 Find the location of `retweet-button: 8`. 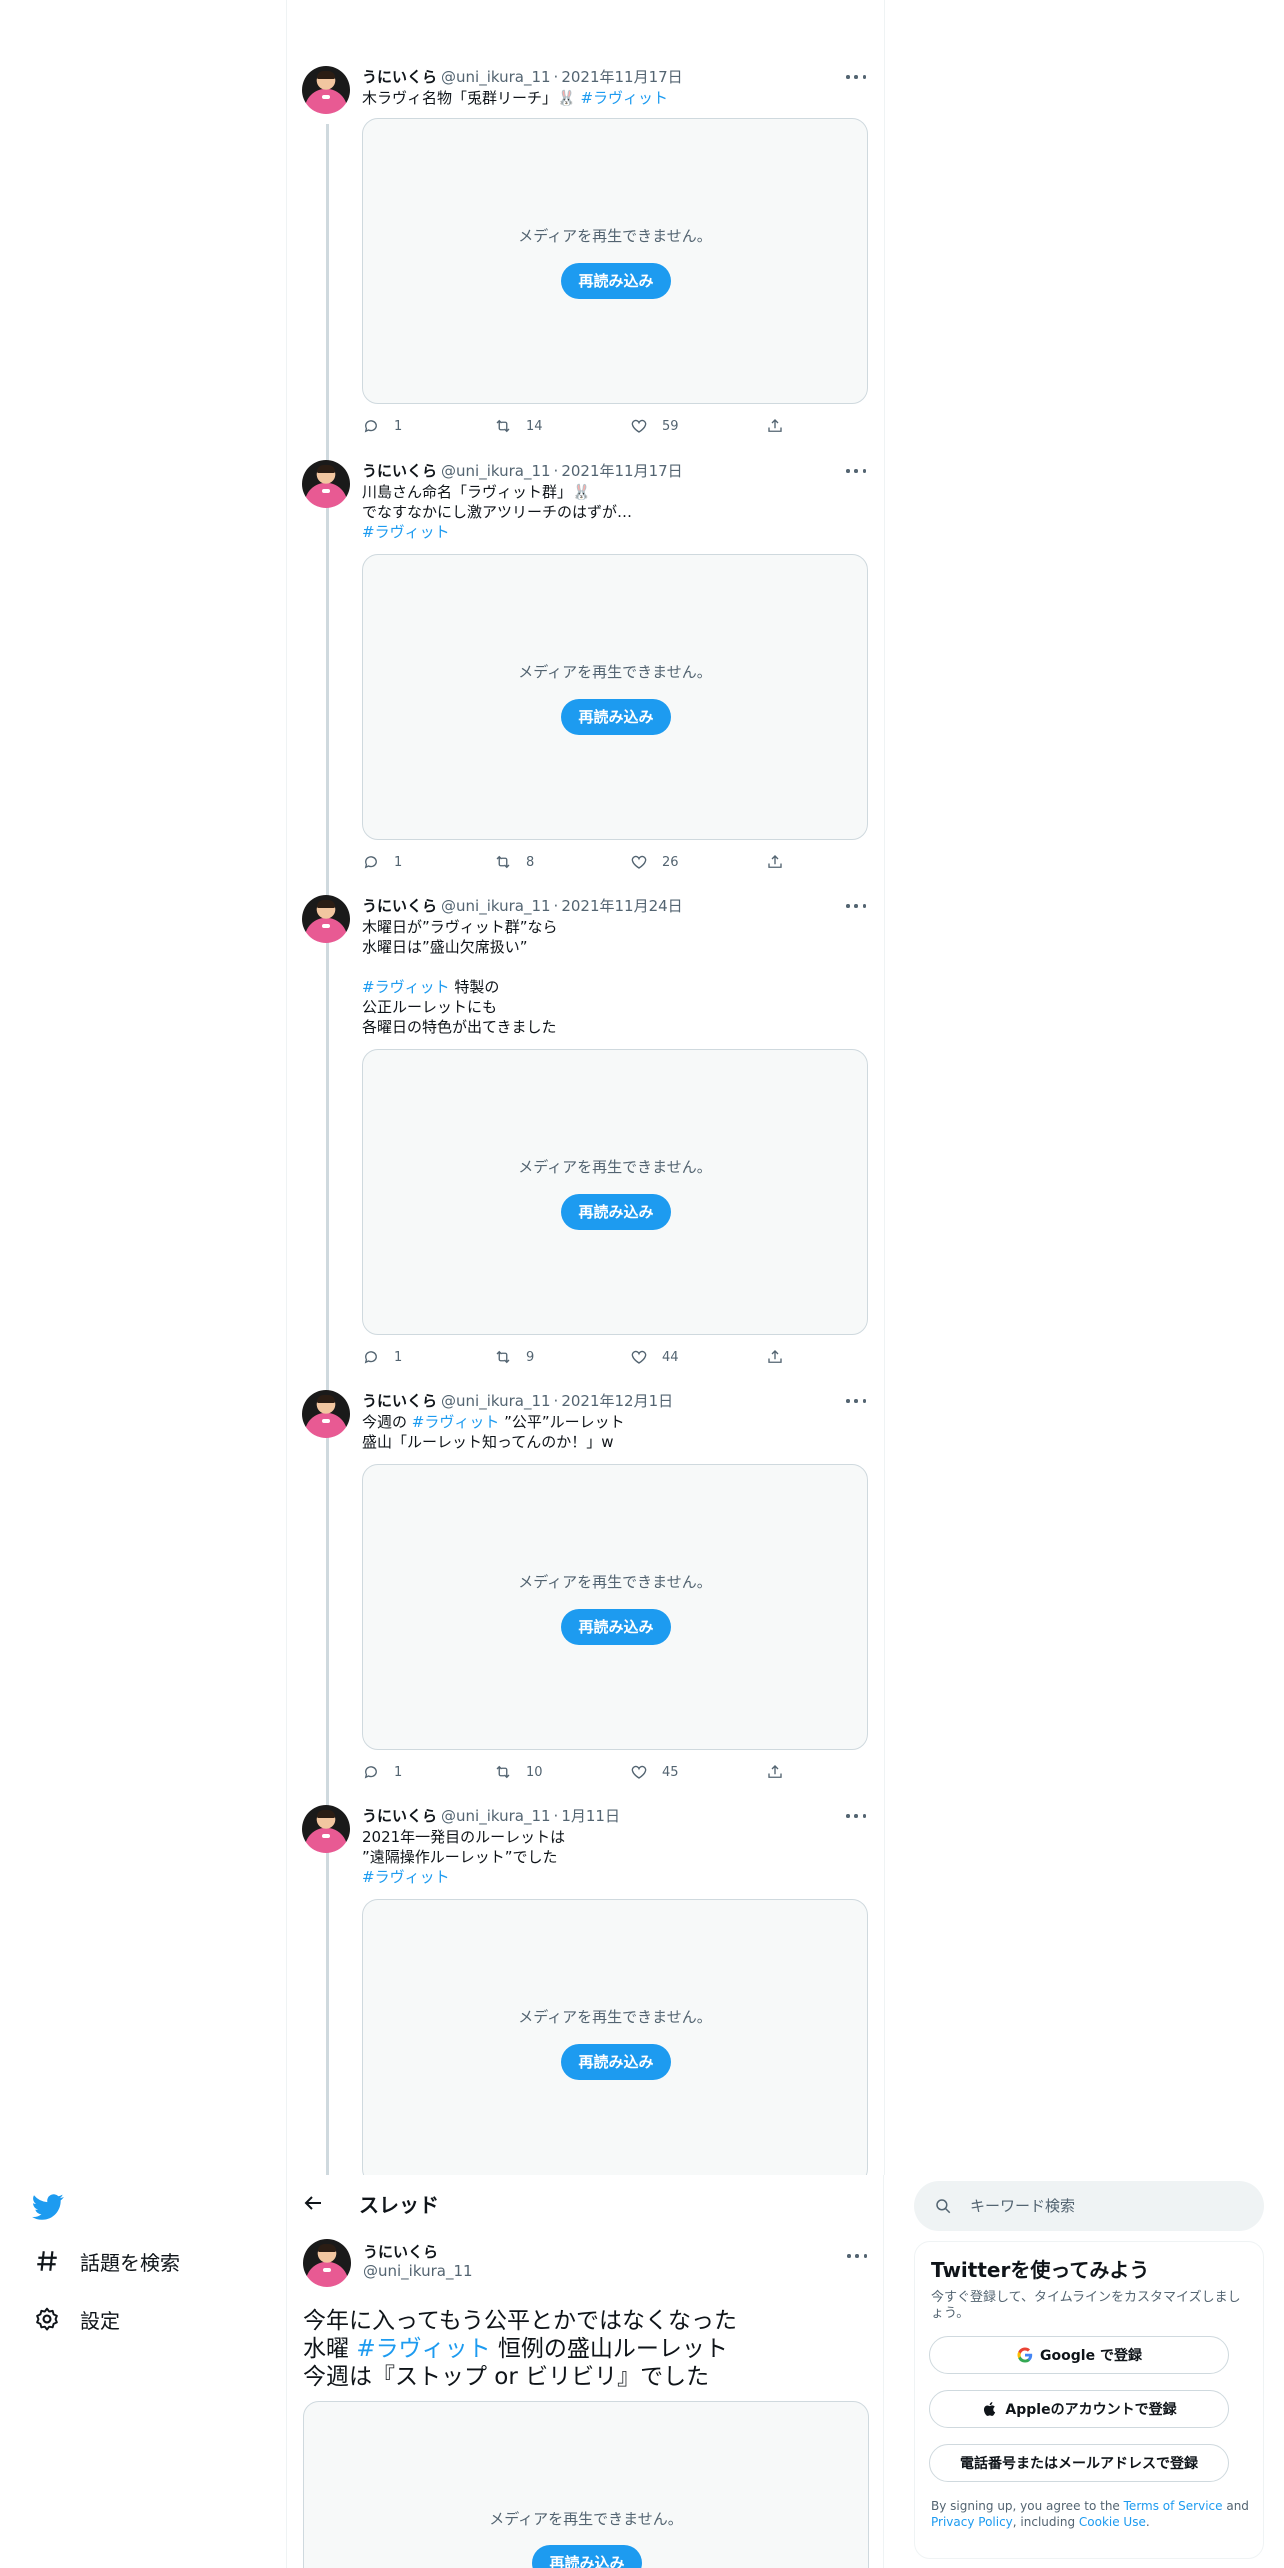

retweet-button: 8 is located at coordinates (514, 862).